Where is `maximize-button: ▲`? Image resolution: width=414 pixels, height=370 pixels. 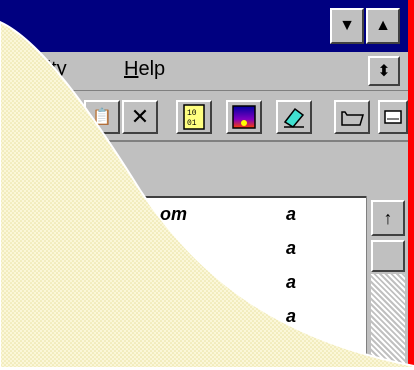
maximize-button: ▲ is located at coordinates (383, 26).